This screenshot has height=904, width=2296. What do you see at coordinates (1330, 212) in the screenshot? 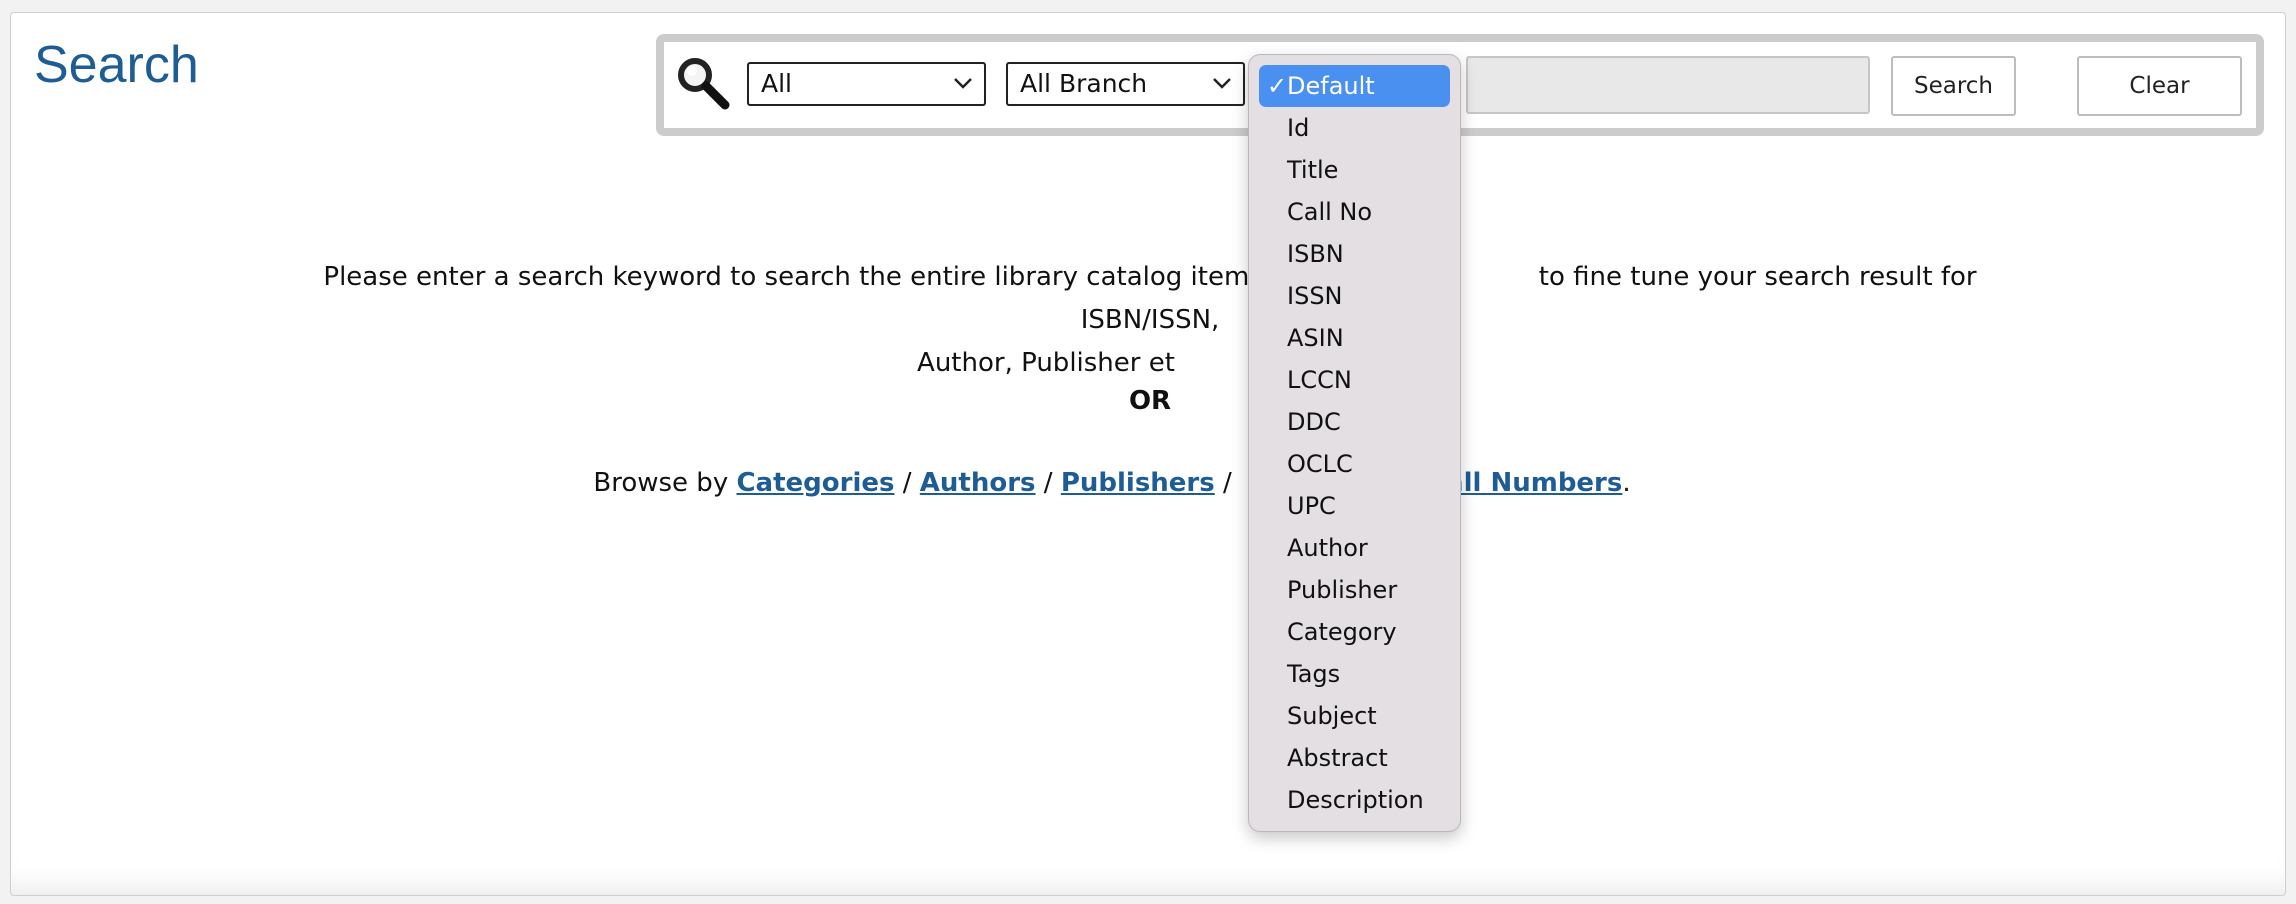
I see `dropdown-option-label: Call No` at bounding box center [1330, 212].